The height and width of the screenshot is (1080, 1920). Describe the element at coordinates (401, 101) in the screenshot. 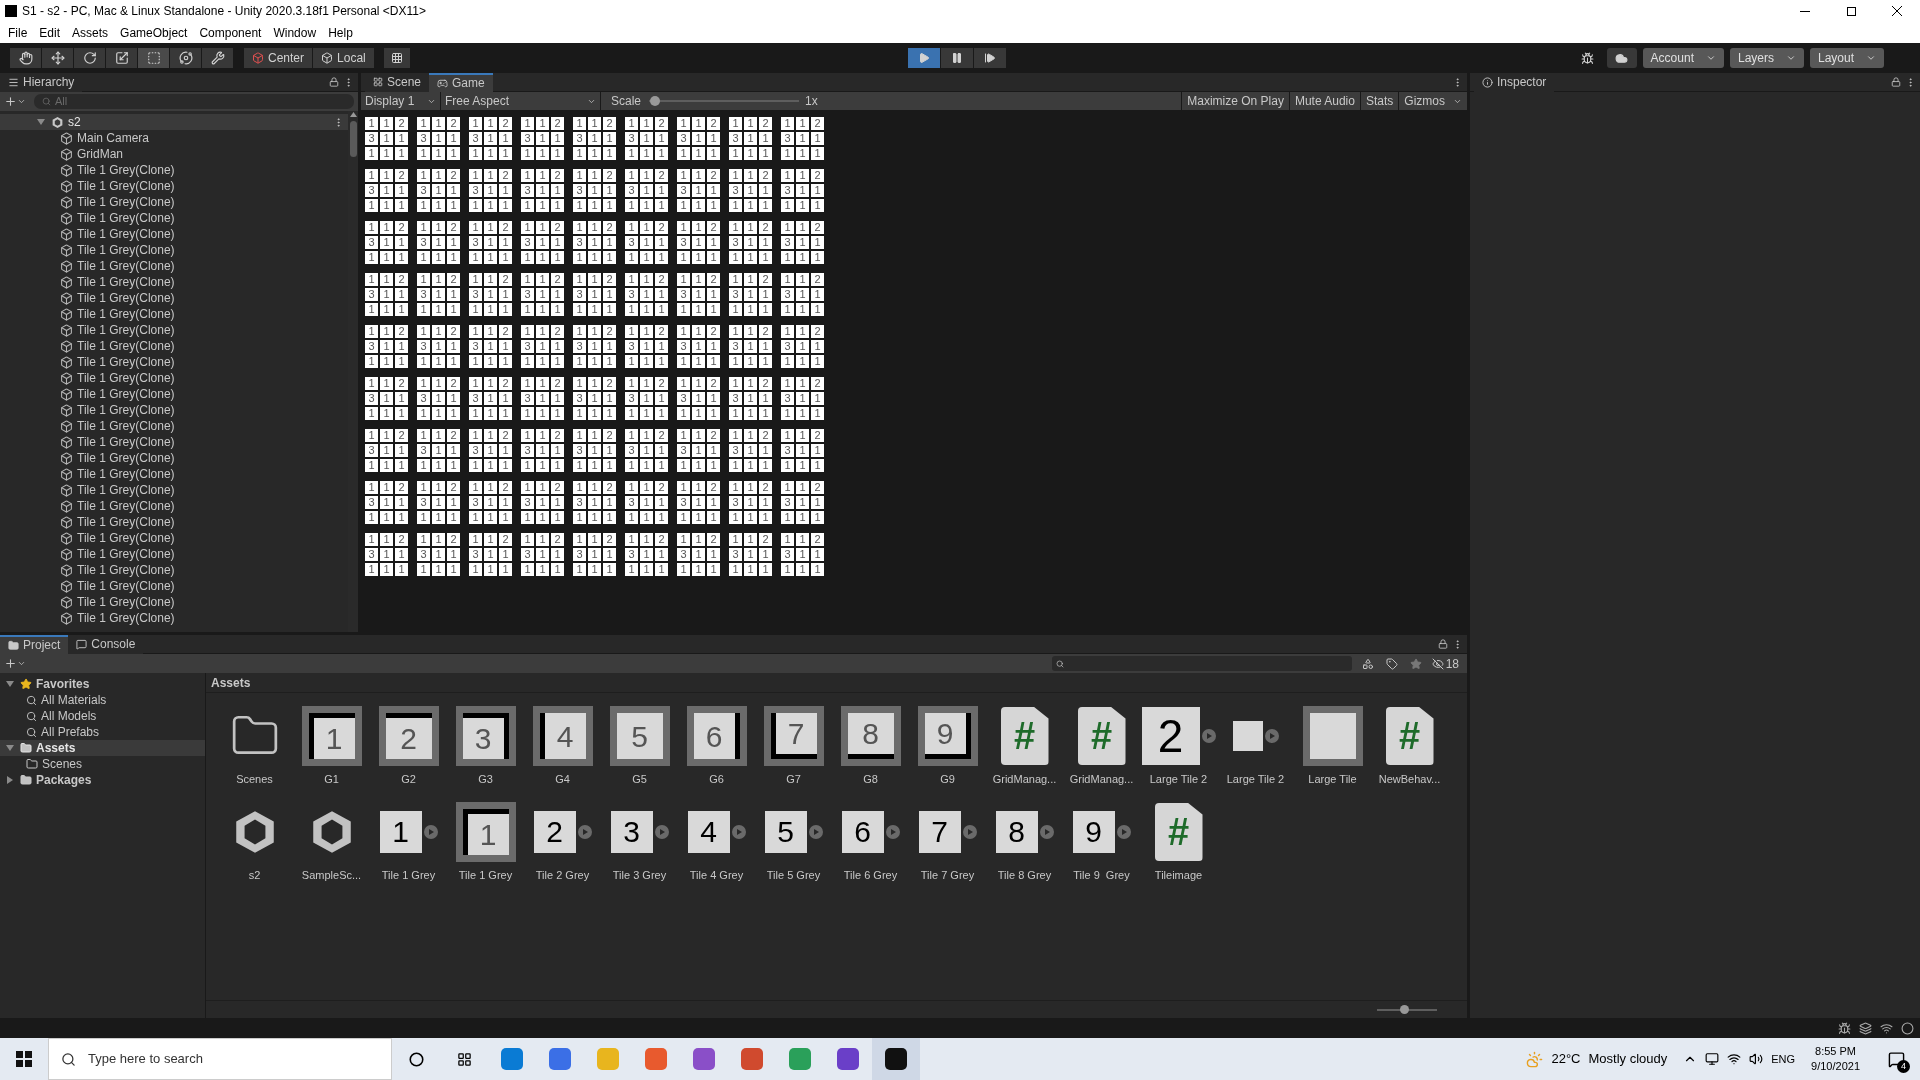

I see `display-dropdown: Display 1` at that location.